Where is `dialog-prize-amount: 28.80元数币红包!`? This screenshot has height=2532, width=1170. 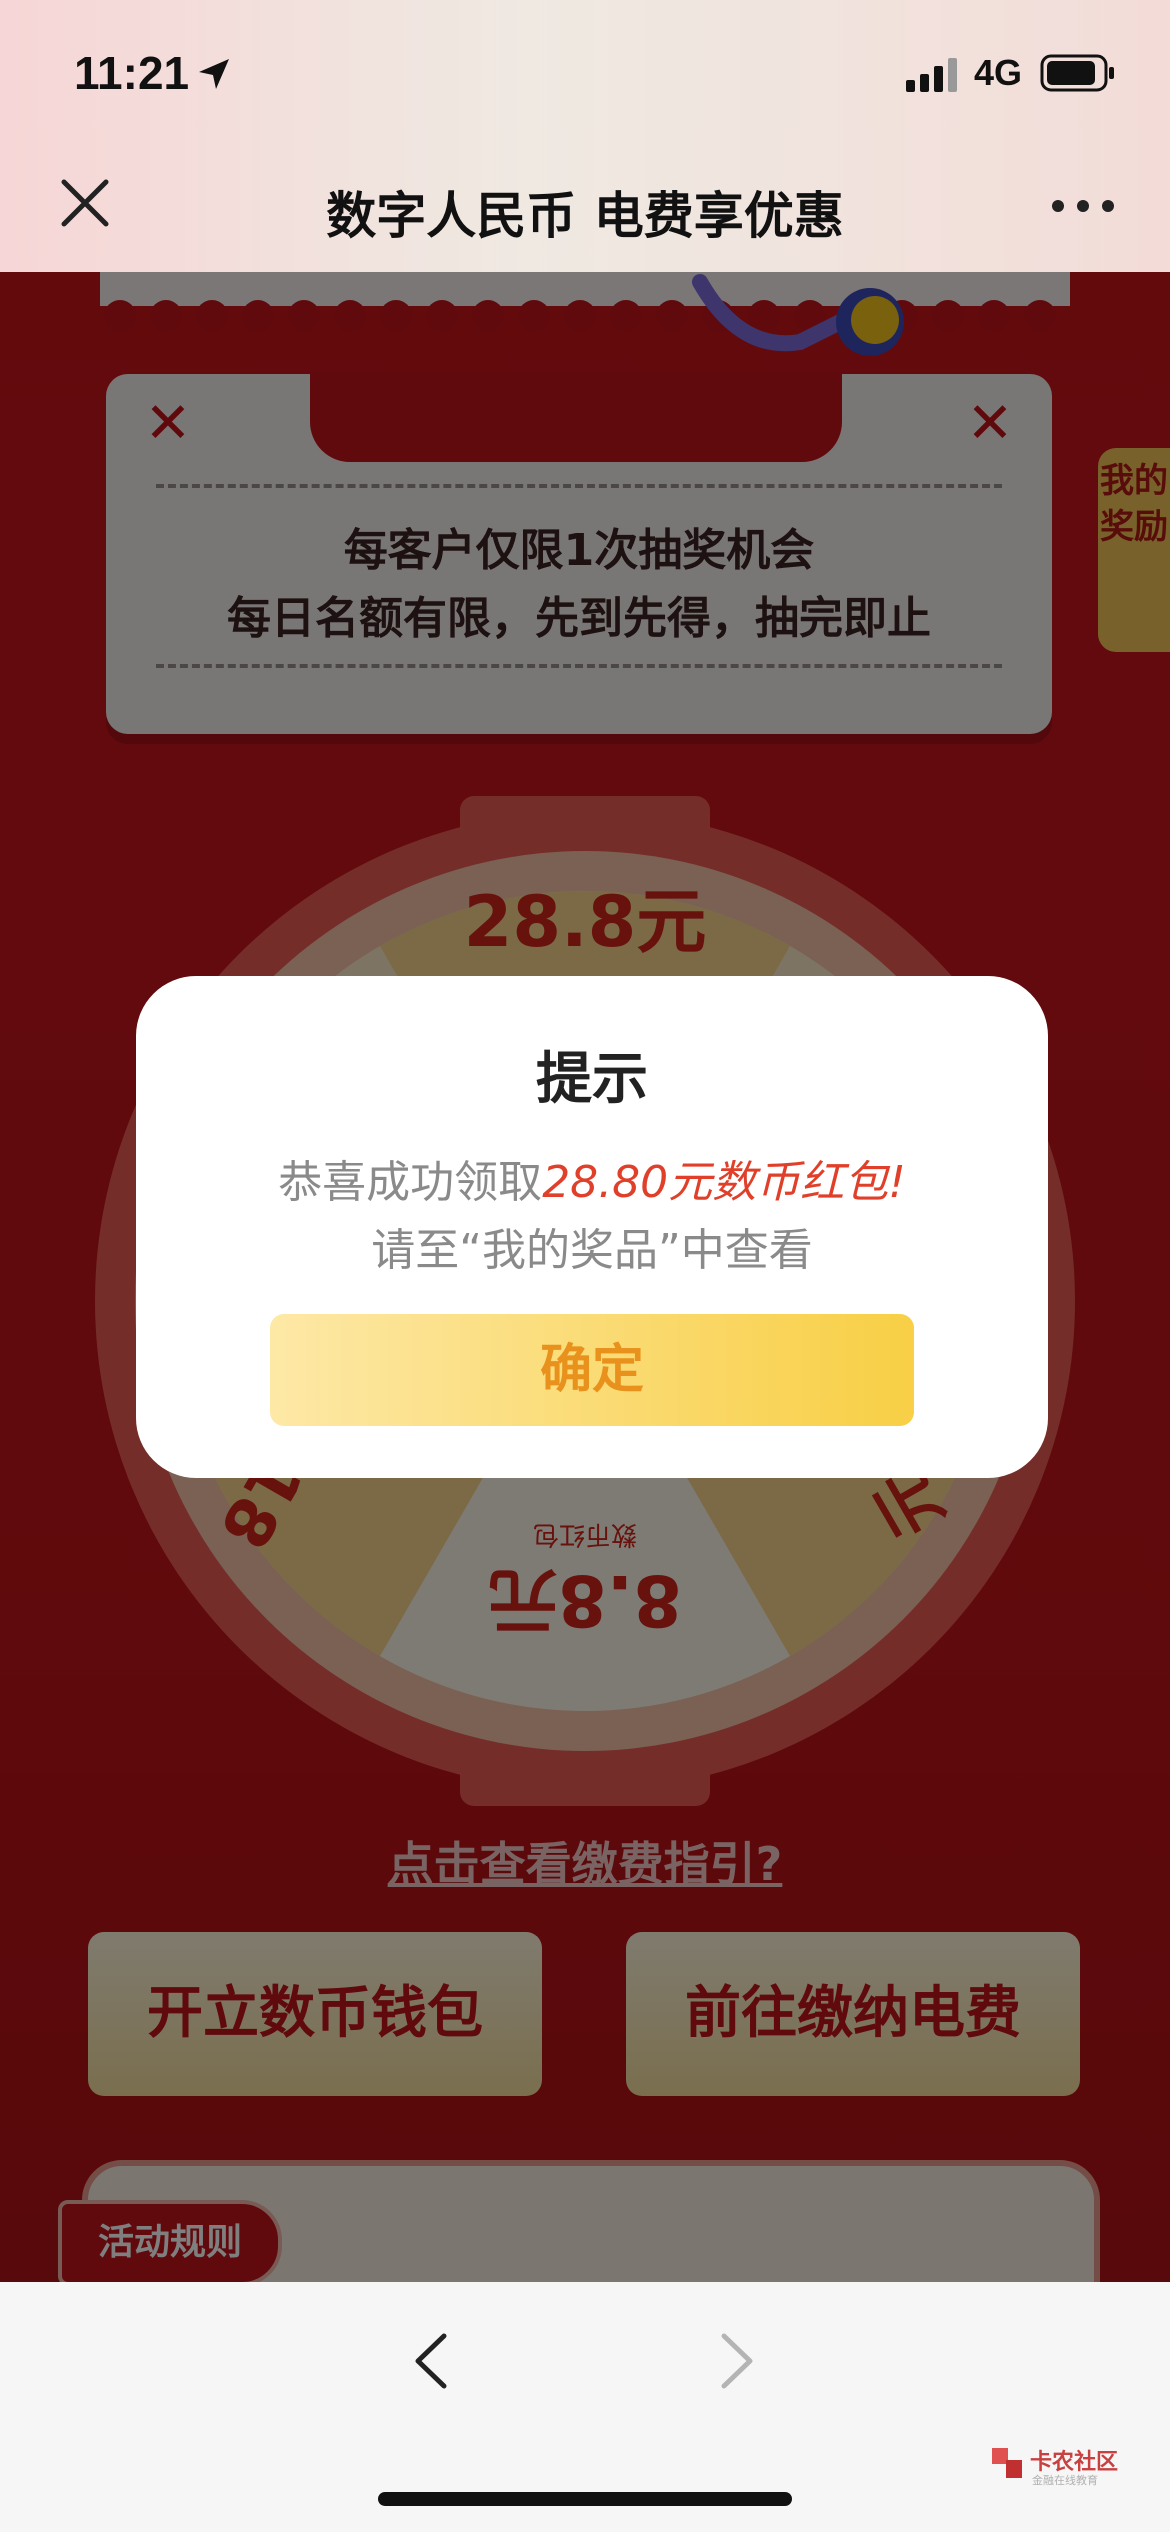 dialog-prize-amount: 28.80元数币红包! is located at coordinates (724, 1182).